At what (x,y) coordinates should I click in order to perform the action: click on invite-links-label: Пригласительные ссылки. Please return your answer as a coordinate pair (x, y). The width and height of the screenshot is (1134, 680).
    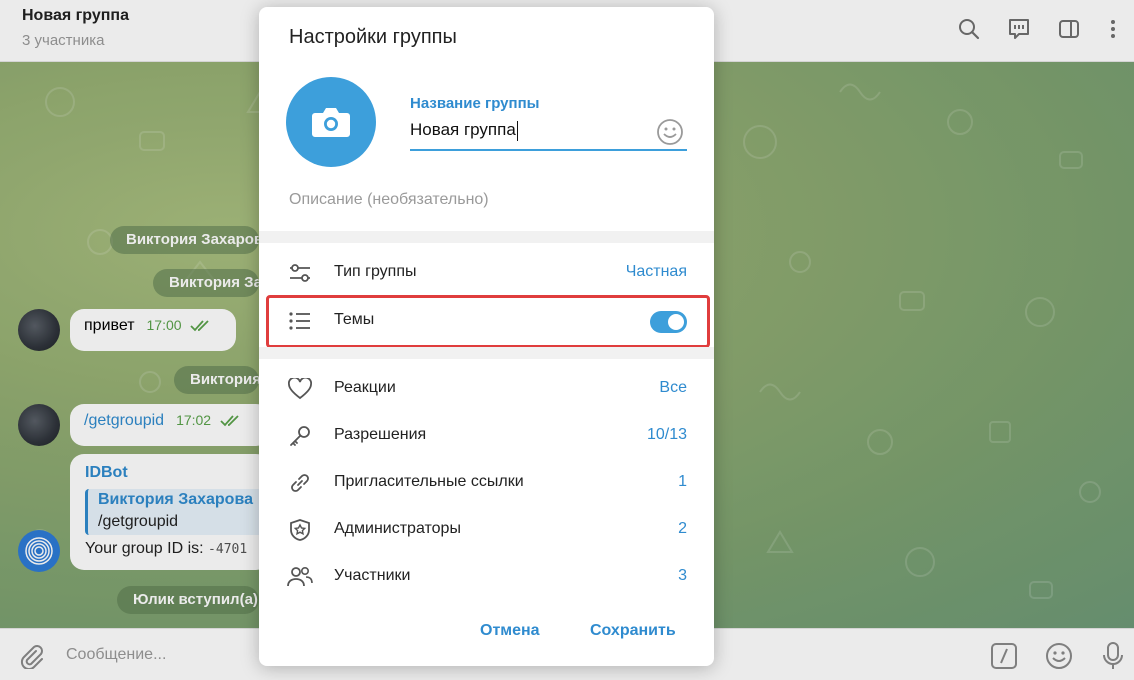
    Looking at the image, I should click on (429, 481).